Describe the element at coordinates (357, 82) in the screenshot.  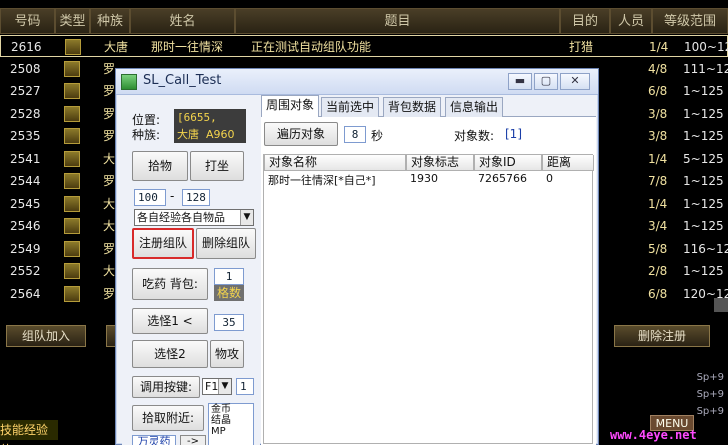
I see `title-bar: SL_Call_Test ▬ ▢ ✕` at that location.